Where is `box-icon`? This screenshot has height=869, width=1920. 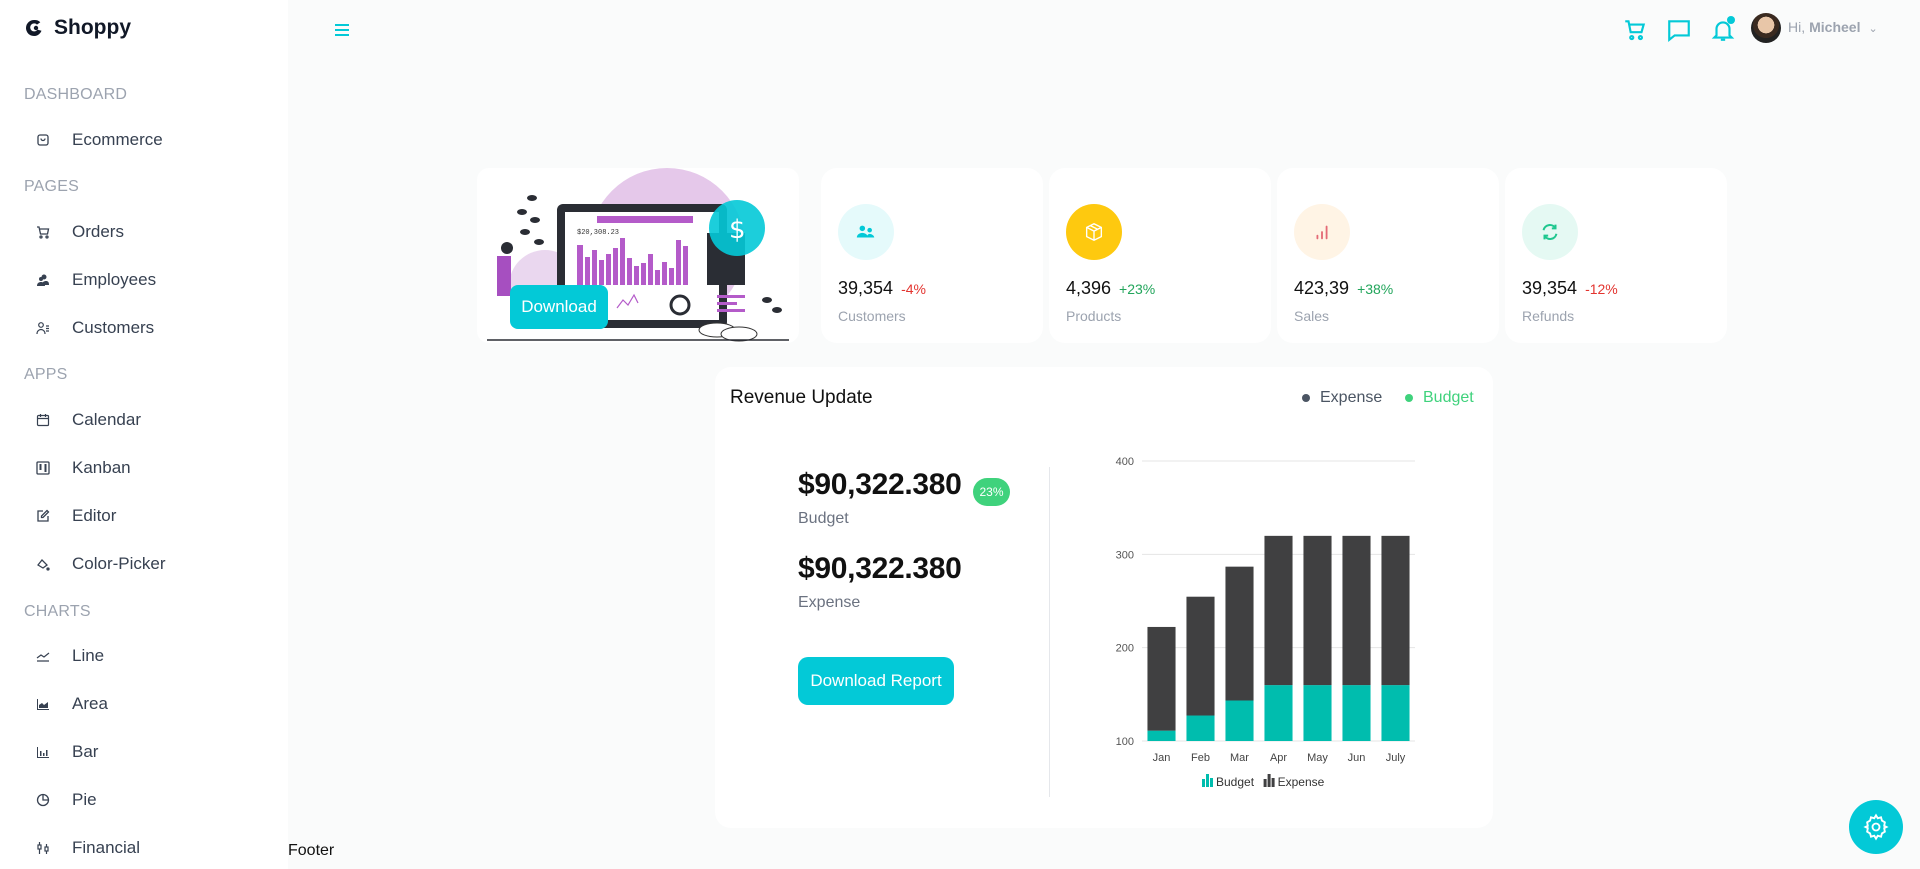 box-icon is located at coordinates (1094, 232).